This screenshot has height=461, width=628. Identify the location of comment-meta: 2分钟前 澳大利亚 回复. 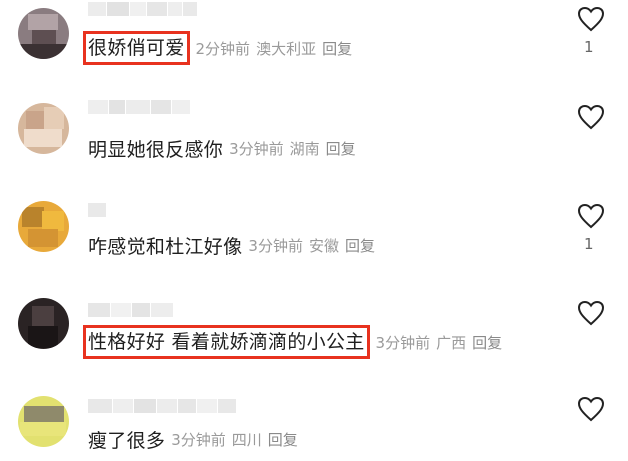
(277, 48).